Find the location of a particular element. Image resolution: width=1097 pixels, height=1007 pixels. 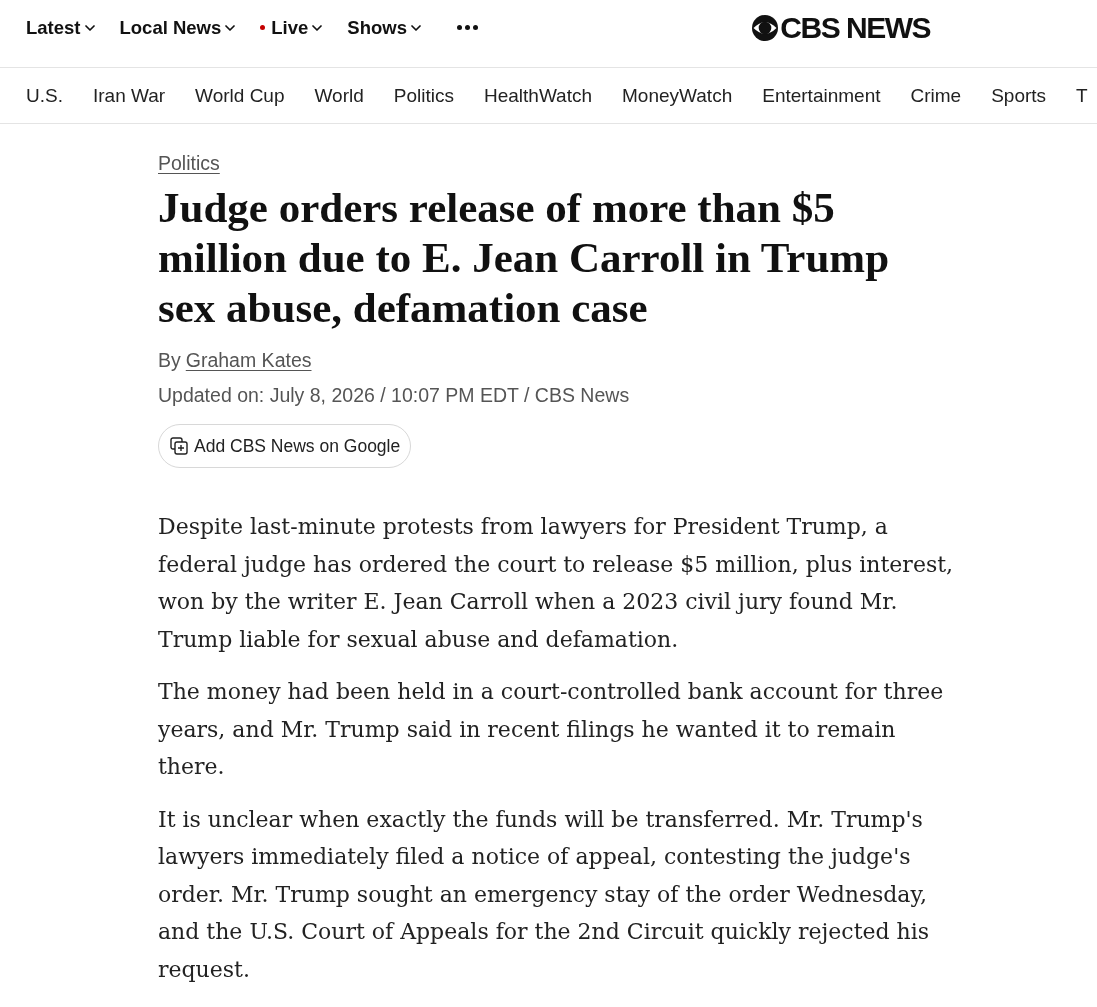

section-link: Sports is located at coordinates (1019, 95).